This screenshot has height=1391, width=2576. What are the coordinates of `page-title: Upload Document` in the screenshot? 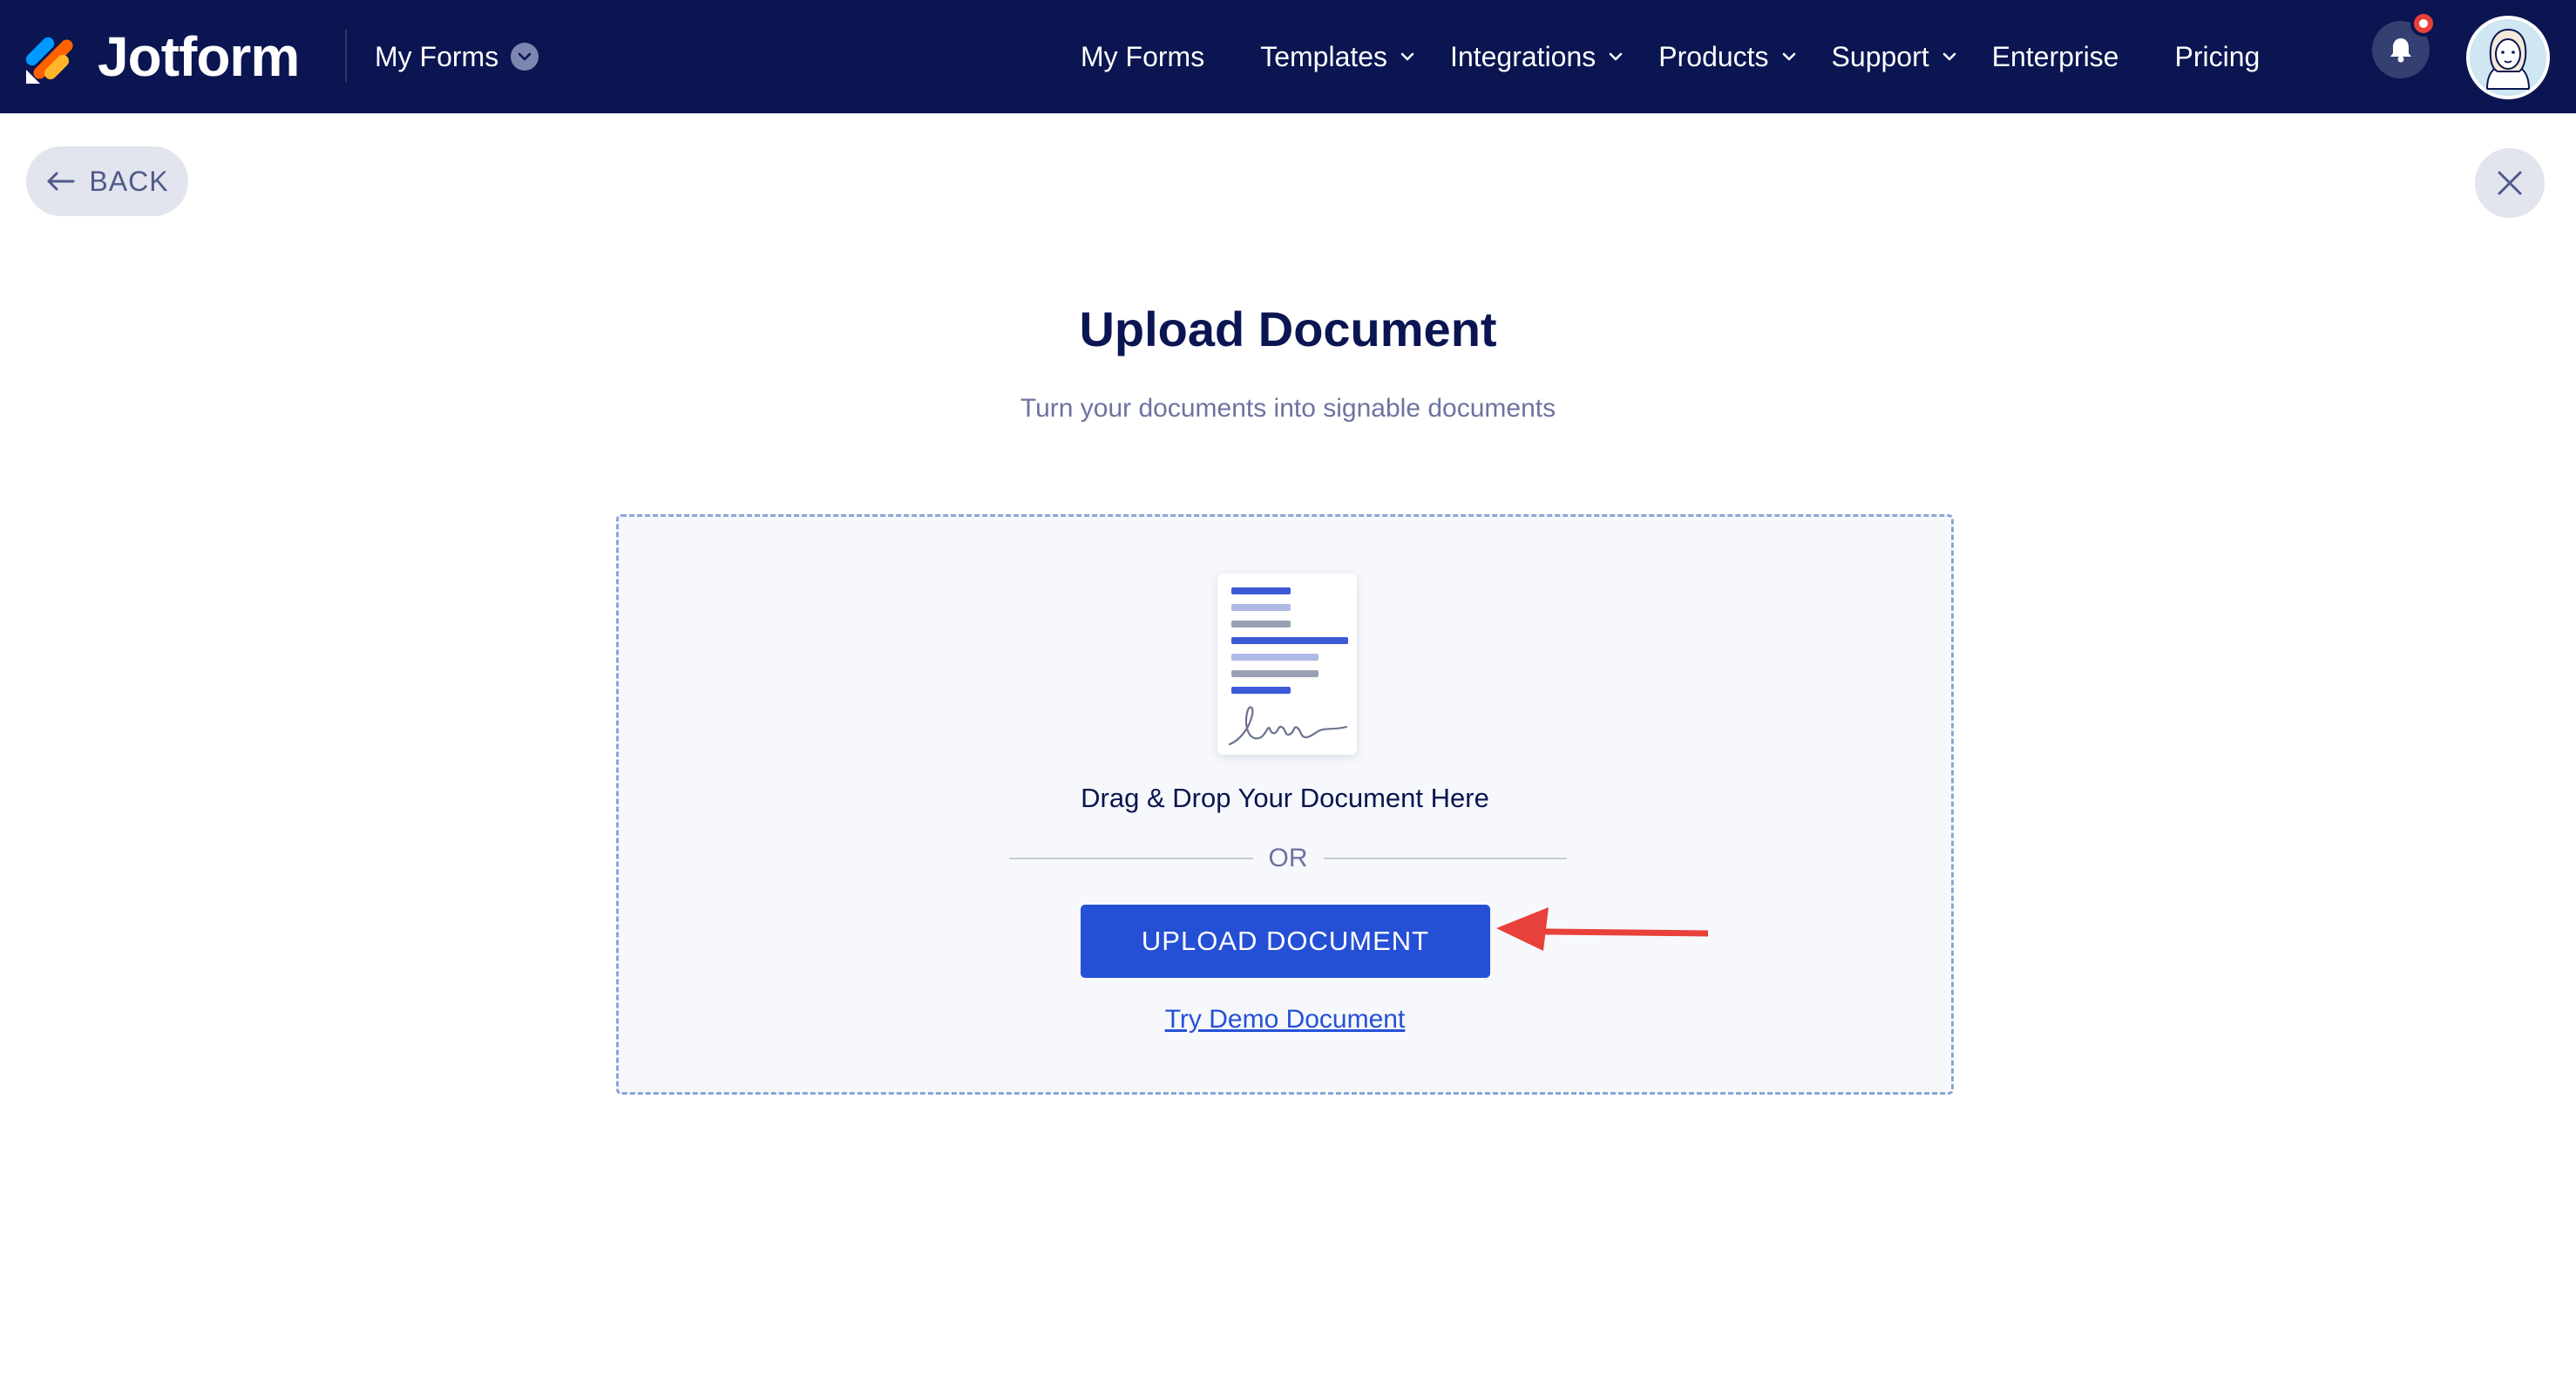 It's located at (1288, 329).